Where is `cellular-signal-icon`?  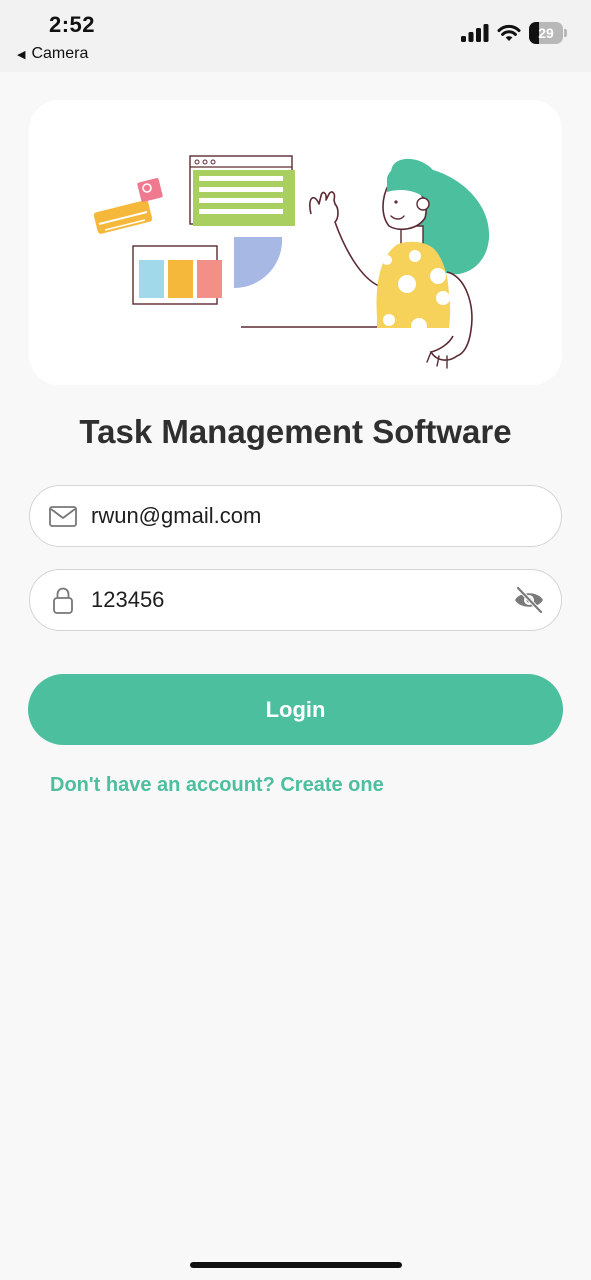
cellular-signal-icon is located at coordinates (475, 33).